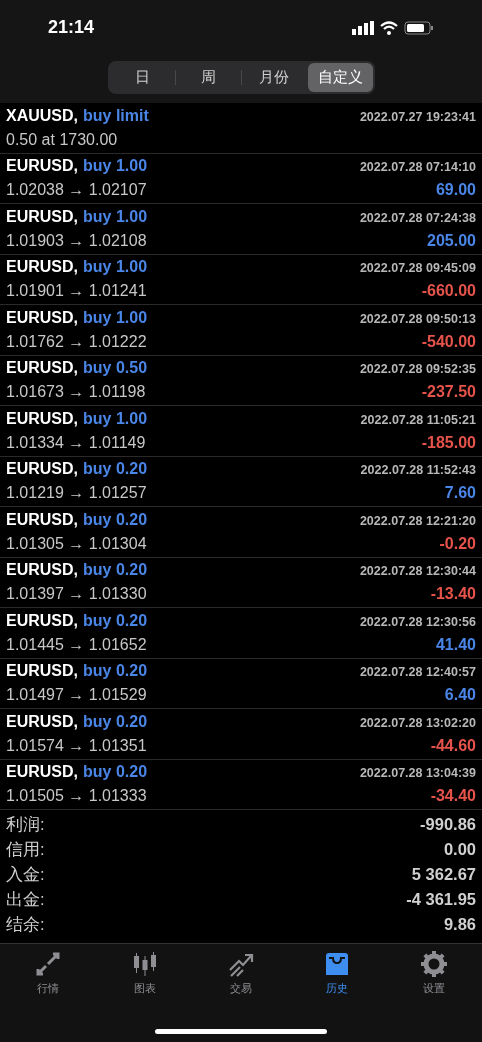  What do you see at coordinates (340, 77) in the screenshot?
I see `period-tab: 自定义` at bounding box center [340, 77].